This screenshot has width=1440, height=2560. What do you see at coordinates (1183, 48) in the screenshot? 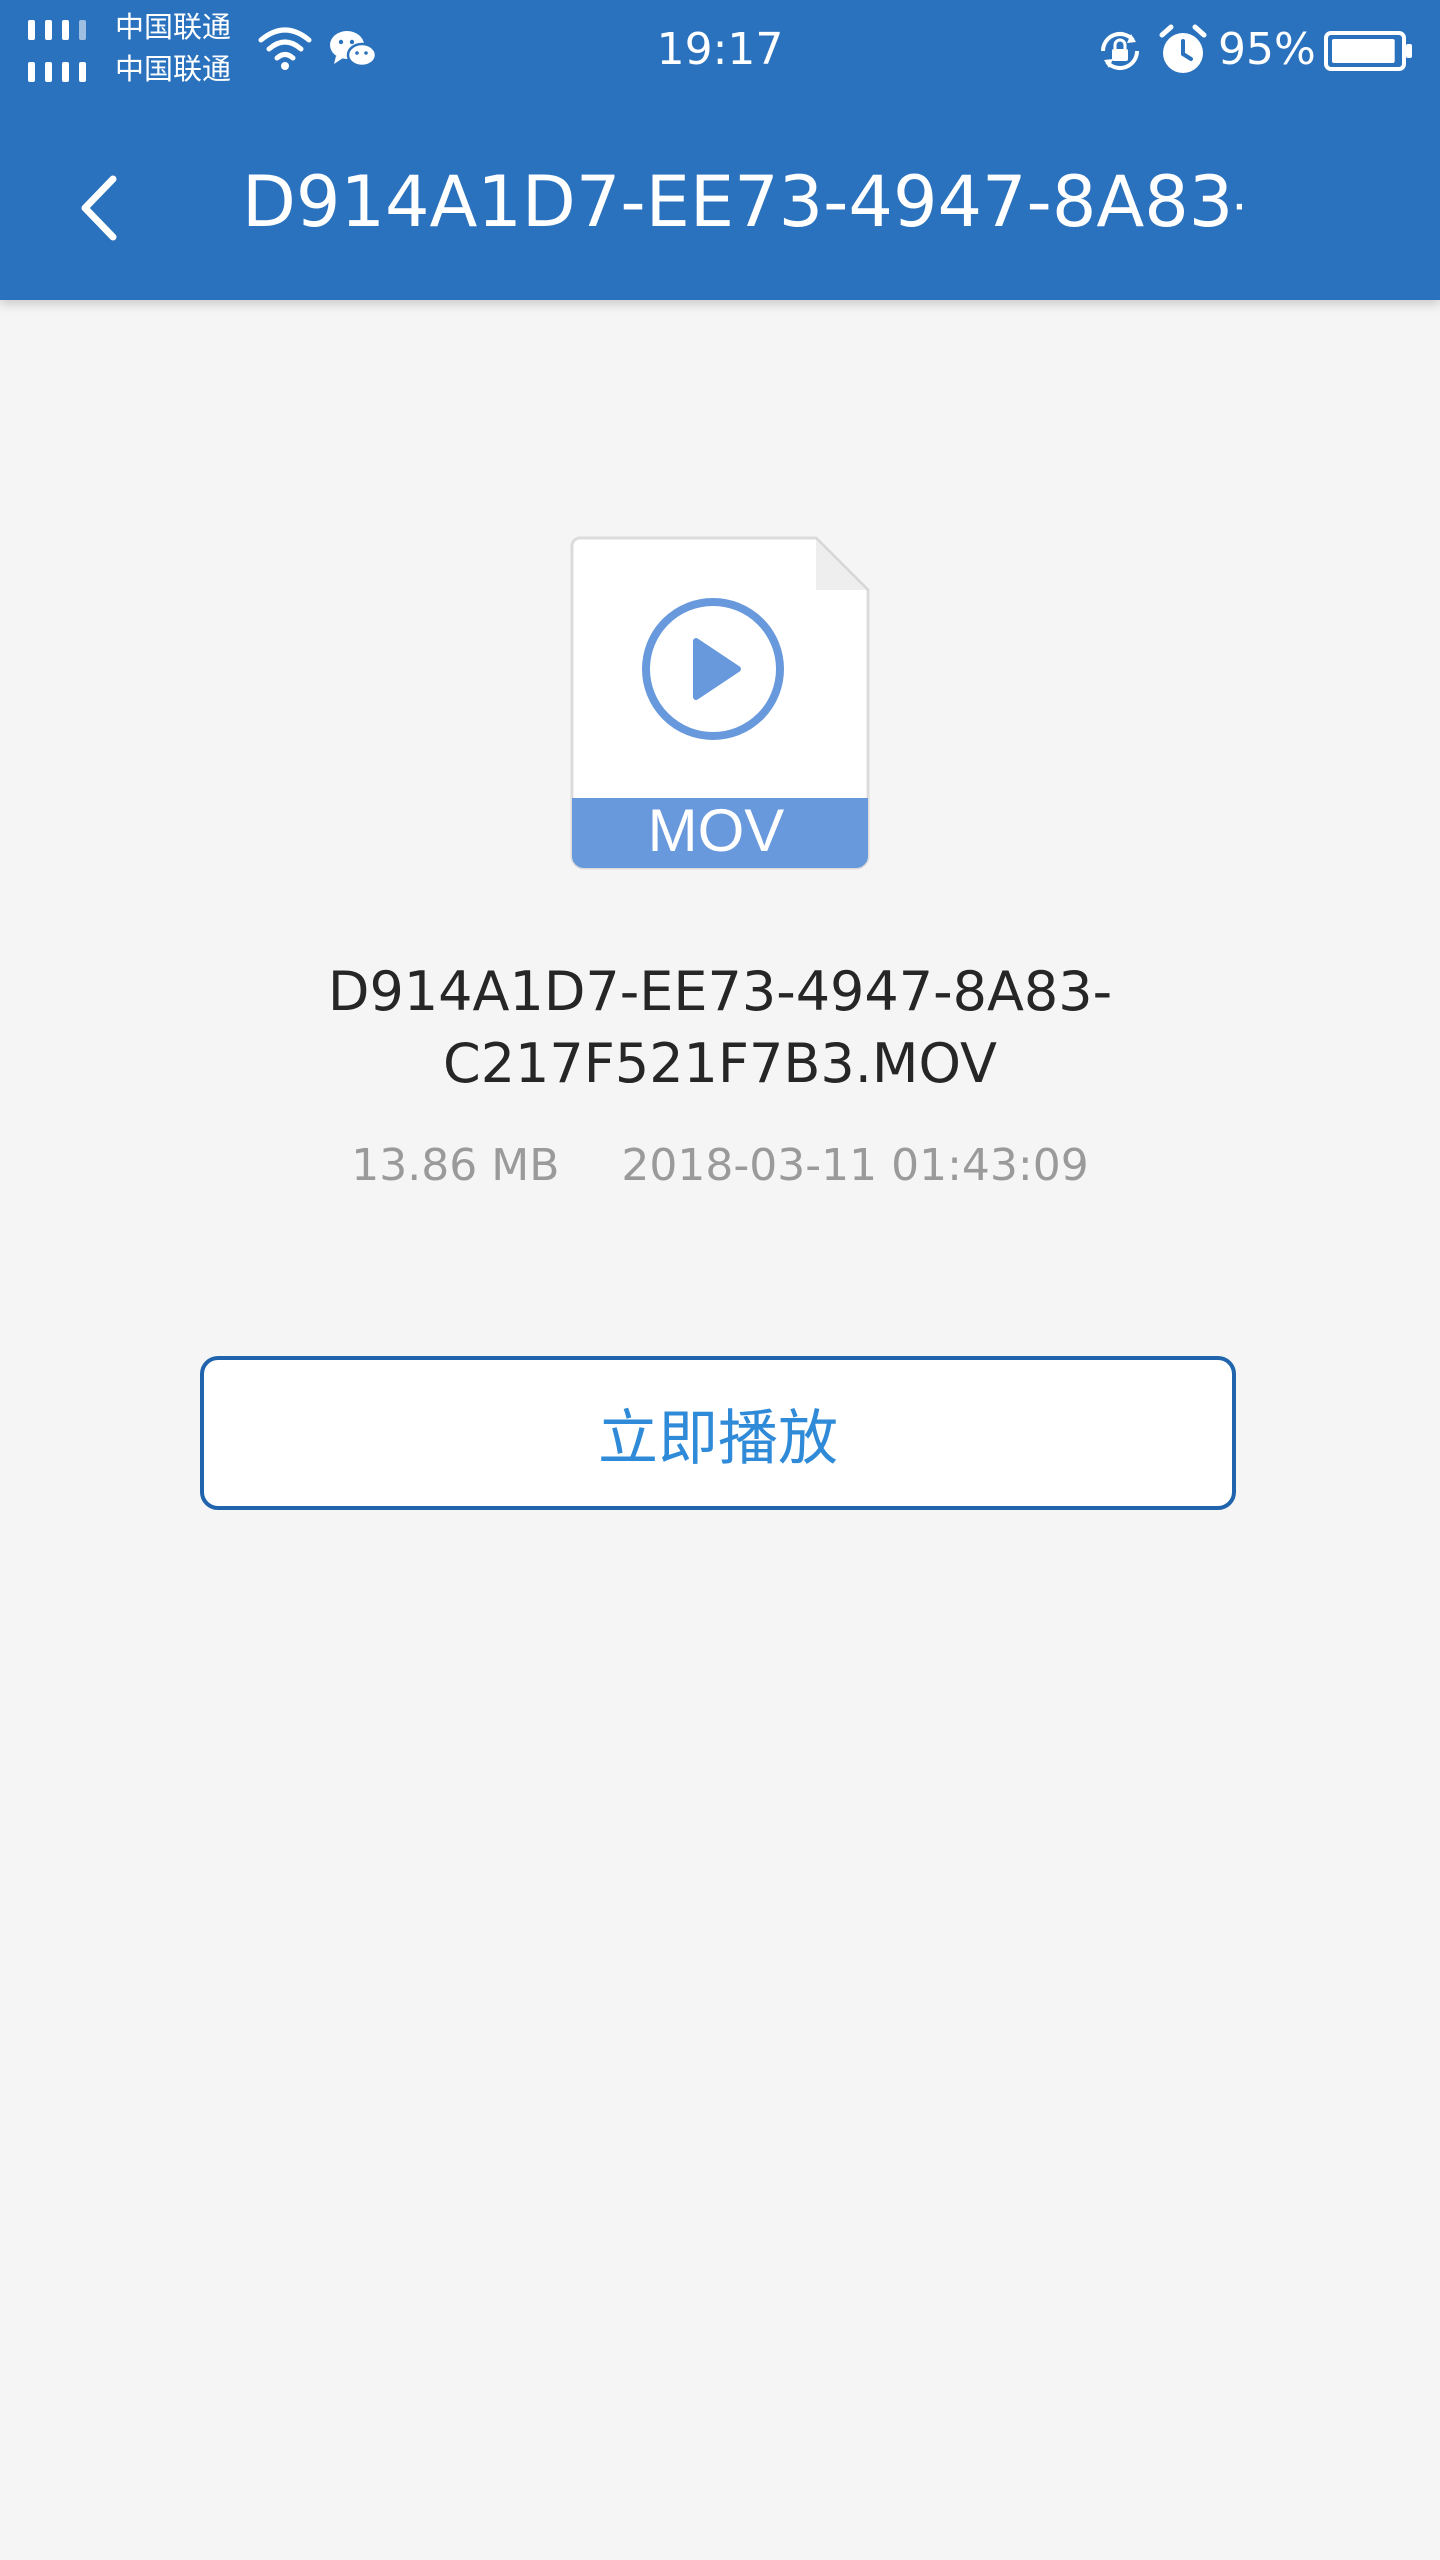
I see `alarm-icon` at bounding box center [1183, 48].